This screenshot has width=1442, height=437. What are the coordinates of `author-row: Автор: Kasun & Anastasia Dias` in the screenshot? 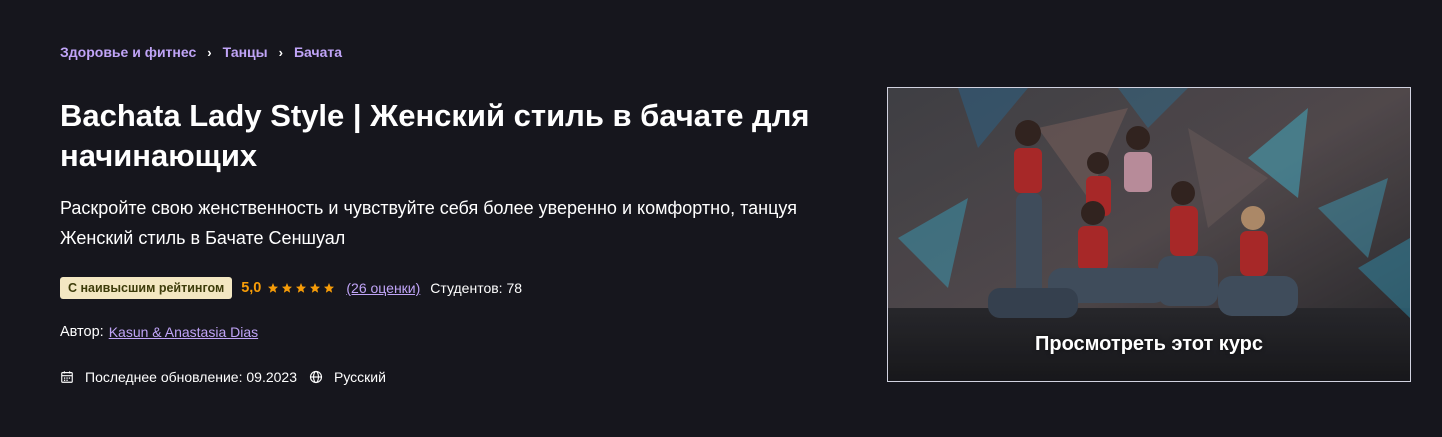 It's located at (159, 332).